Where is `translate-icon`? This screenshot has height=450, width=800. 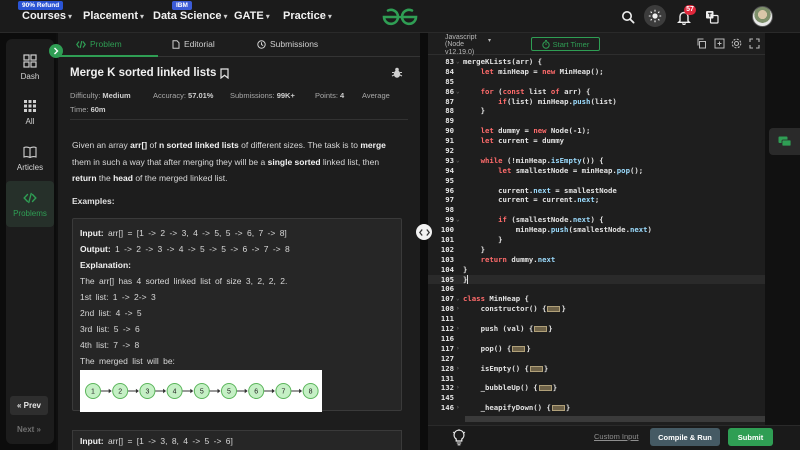 translate-icon is located at coordinates (712, 17).